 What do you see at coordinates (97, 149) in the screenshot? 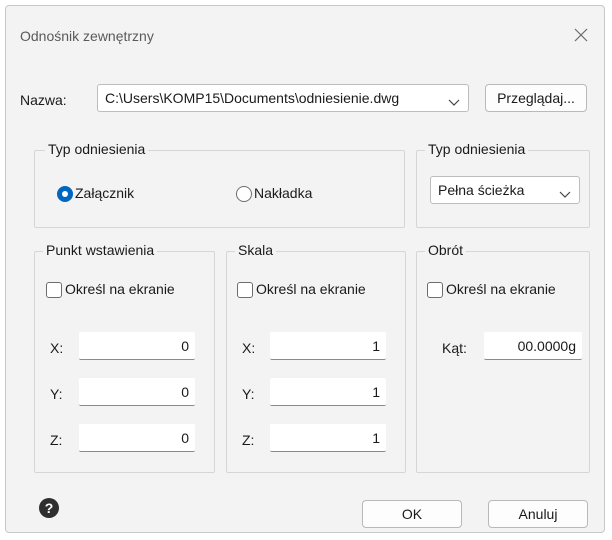
I see `reference-type-legend: Typ odniesienia` at bounding box center [97, 149].